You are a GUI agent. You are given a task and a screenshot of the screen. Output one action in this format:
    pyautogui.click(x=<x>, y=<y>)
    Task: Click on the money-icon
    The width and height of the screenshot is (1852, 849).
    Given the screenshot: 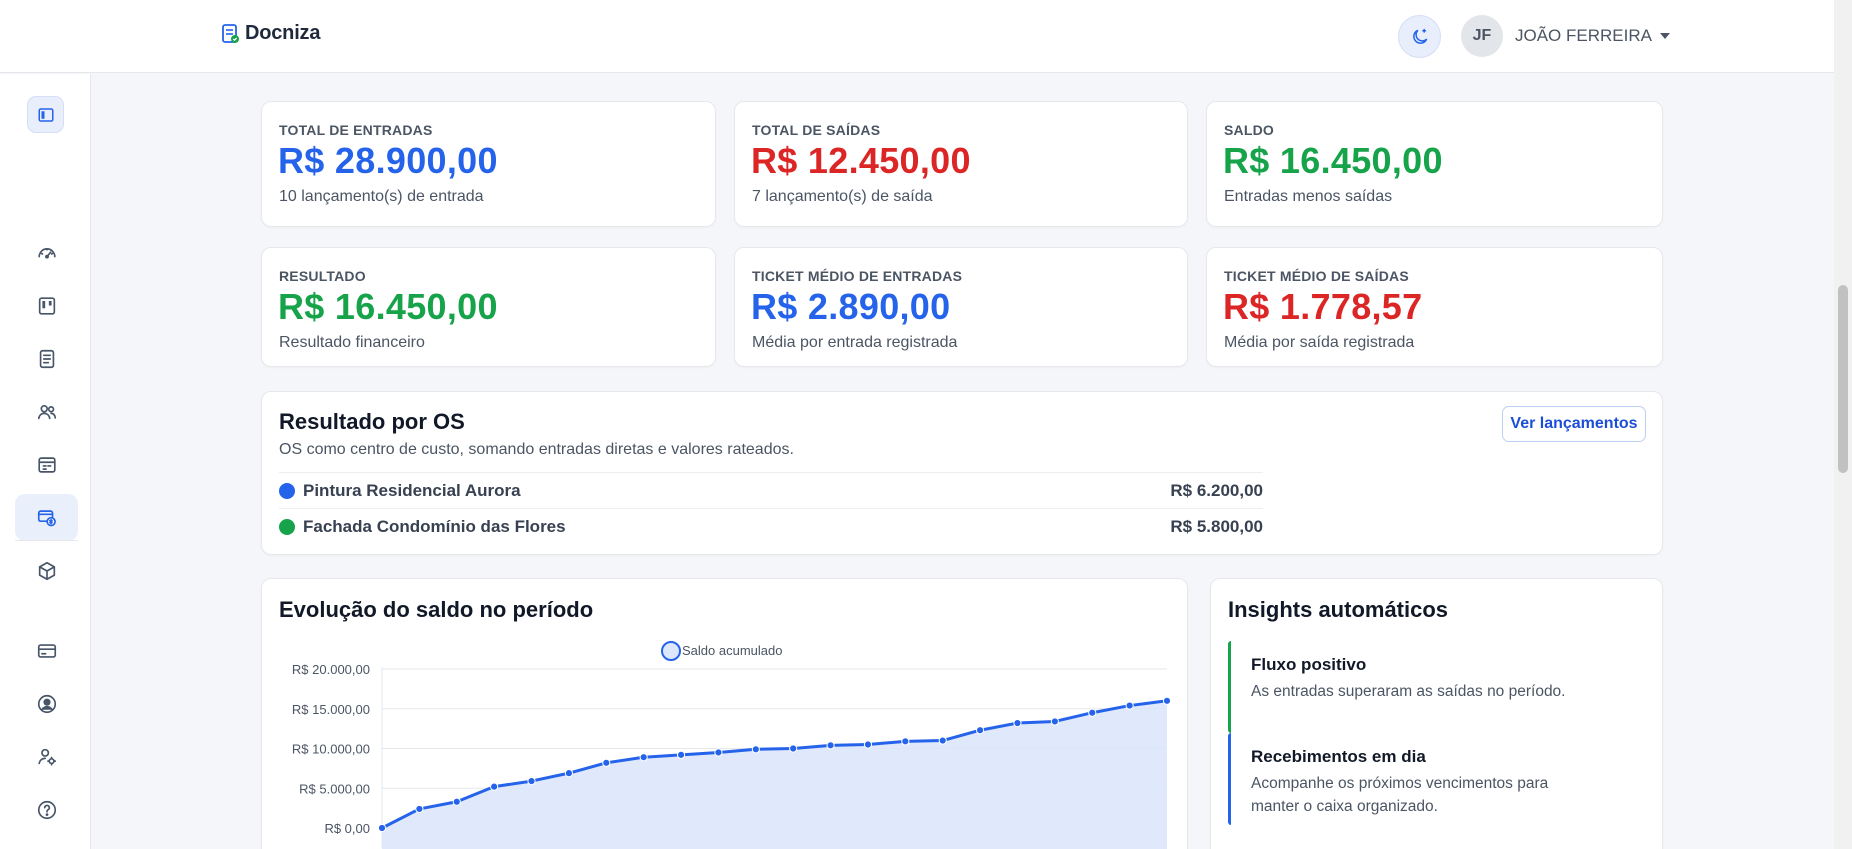 What is the action you would take?
    pyautogui.click(x=46, y=517)
    